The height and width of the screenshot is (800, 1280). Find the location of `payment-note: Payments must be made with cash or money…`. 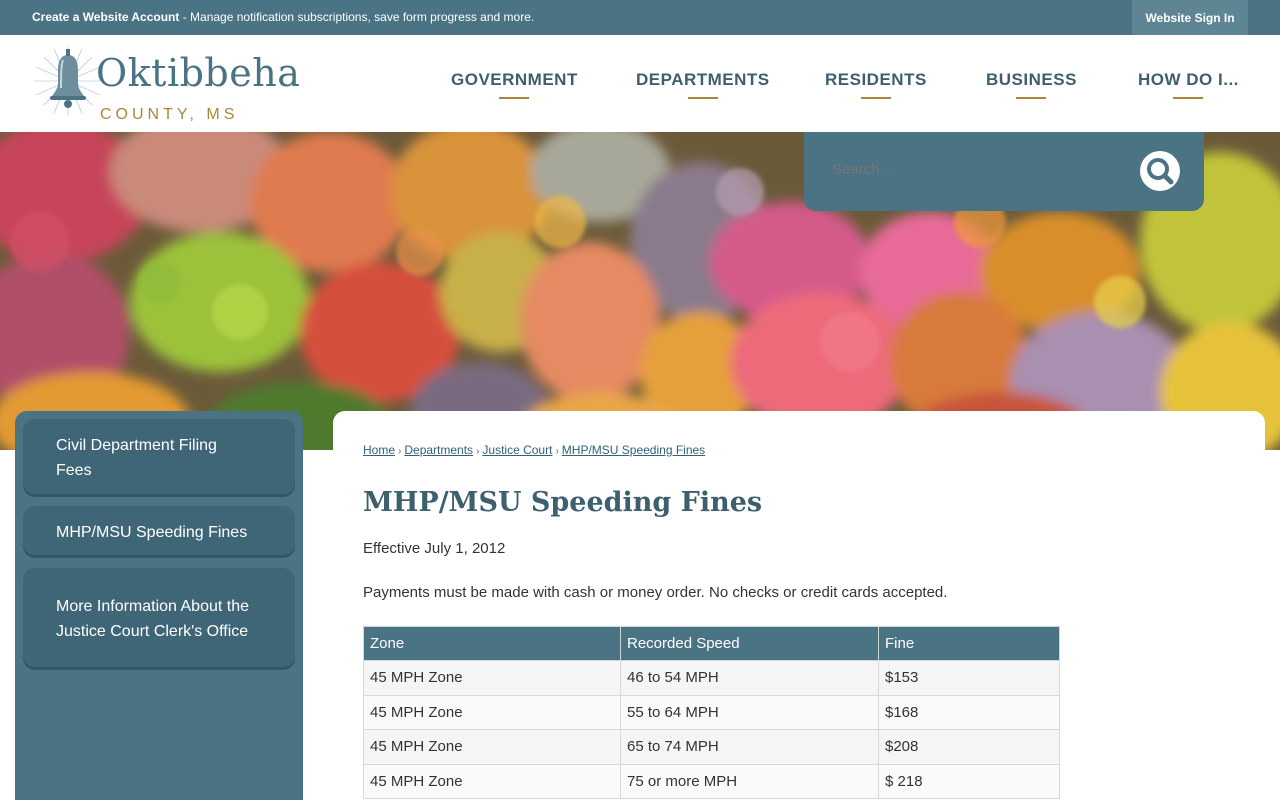

payment-note: Payments must be made with cash or money… is located at coordinates (655, 592).